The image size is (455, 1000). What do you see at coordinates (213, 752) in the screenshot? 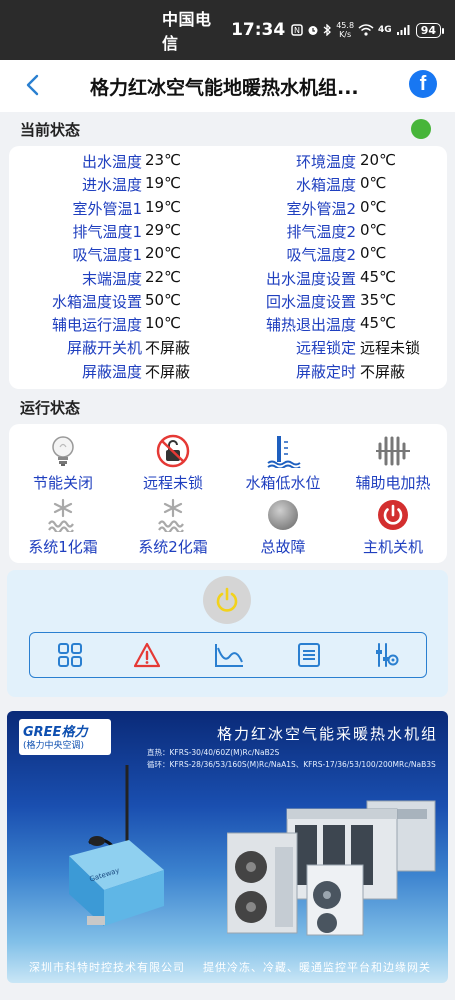
I see `banner-model-line-1: 直热：KFRS-30/40/60Z(M)Rc/NaB2S` at bounding box center [213, 752].